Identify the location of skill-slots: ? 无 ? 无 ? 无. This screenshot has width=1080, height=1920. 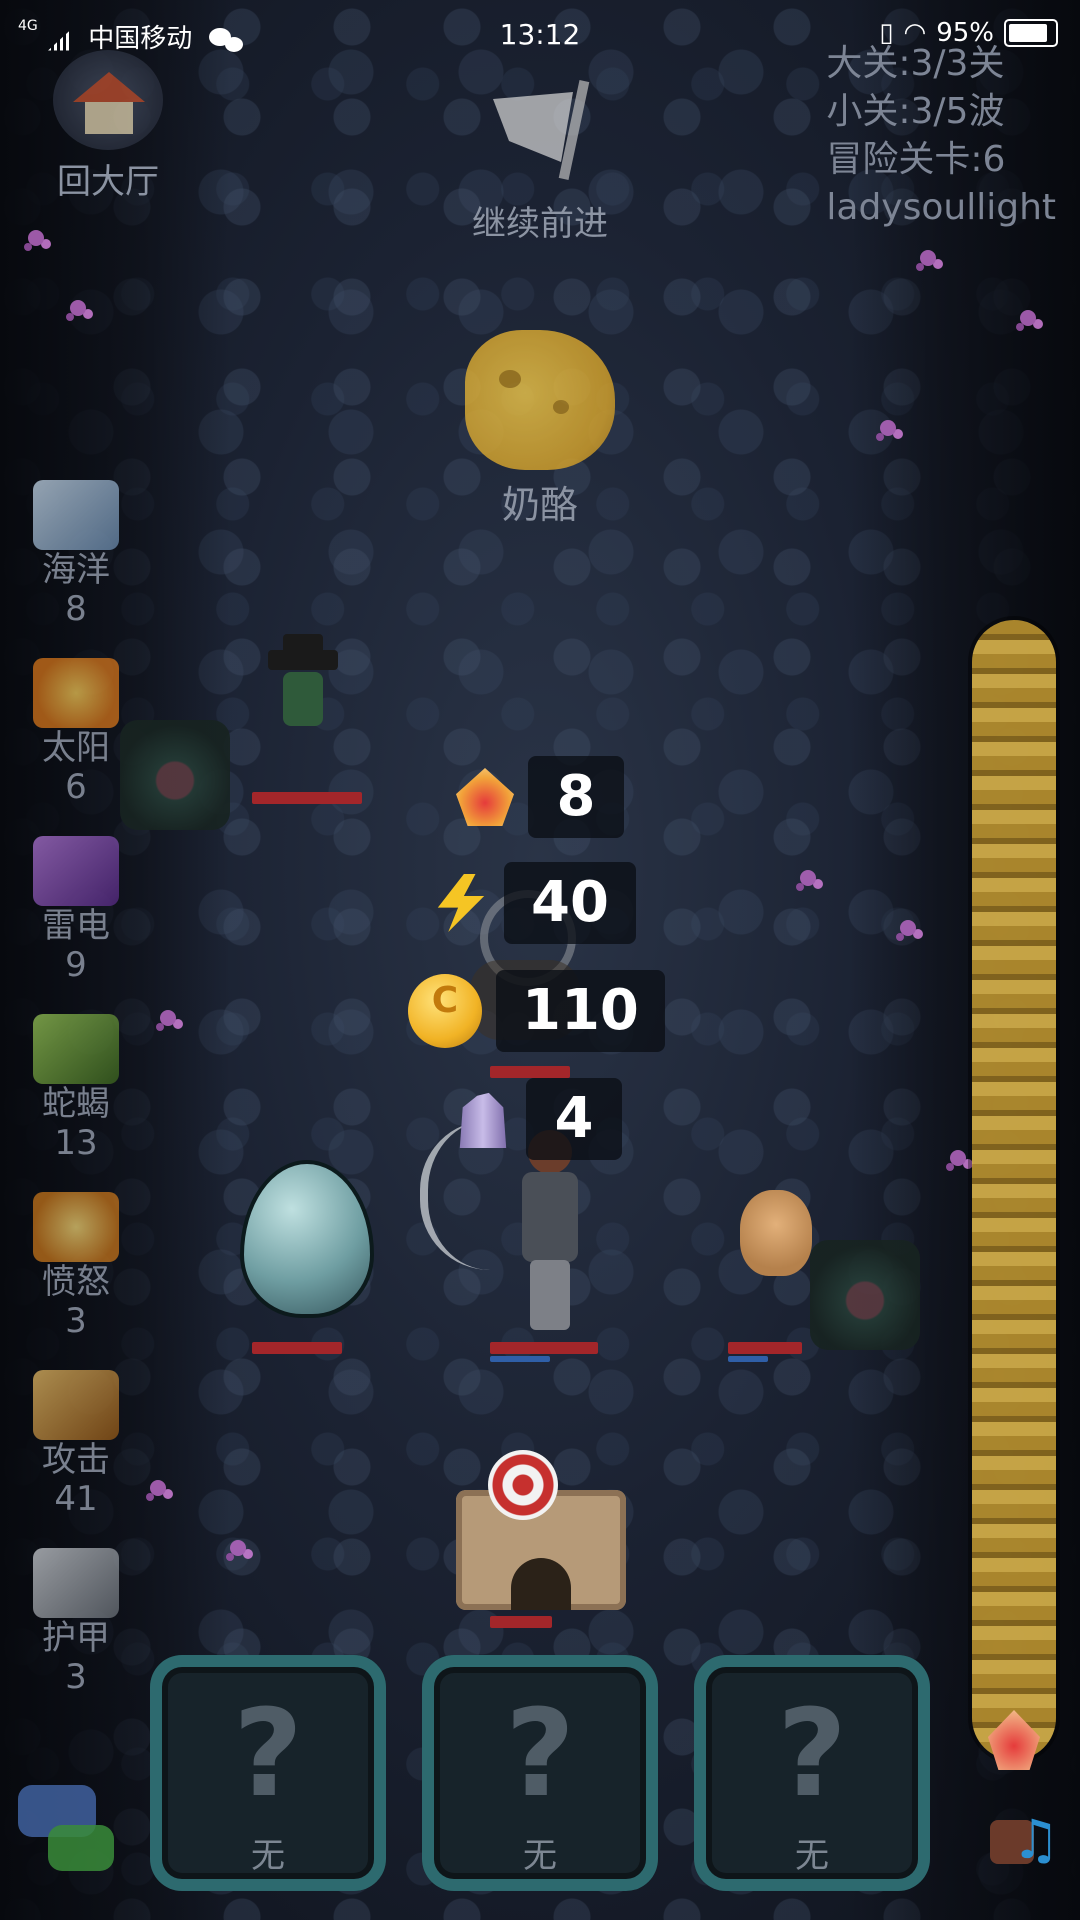
(540, 1775).